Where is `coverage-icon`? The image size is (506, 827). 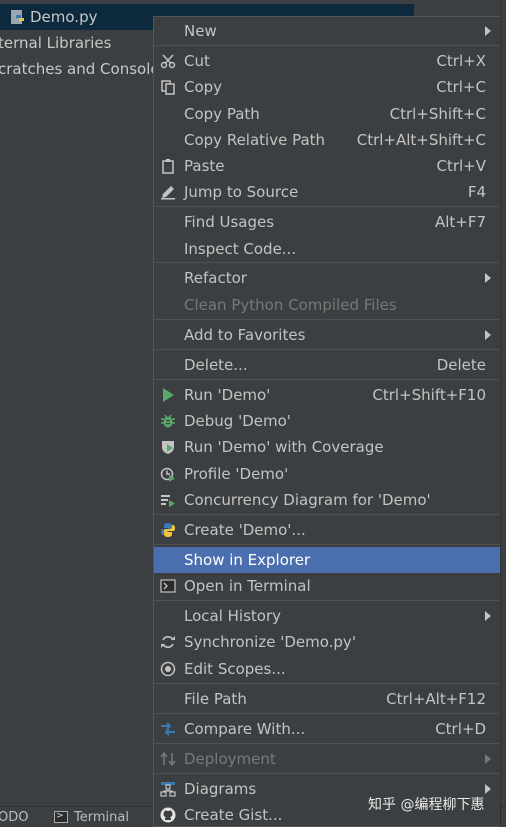 coverage-icon is located at coordinates (168, 447).